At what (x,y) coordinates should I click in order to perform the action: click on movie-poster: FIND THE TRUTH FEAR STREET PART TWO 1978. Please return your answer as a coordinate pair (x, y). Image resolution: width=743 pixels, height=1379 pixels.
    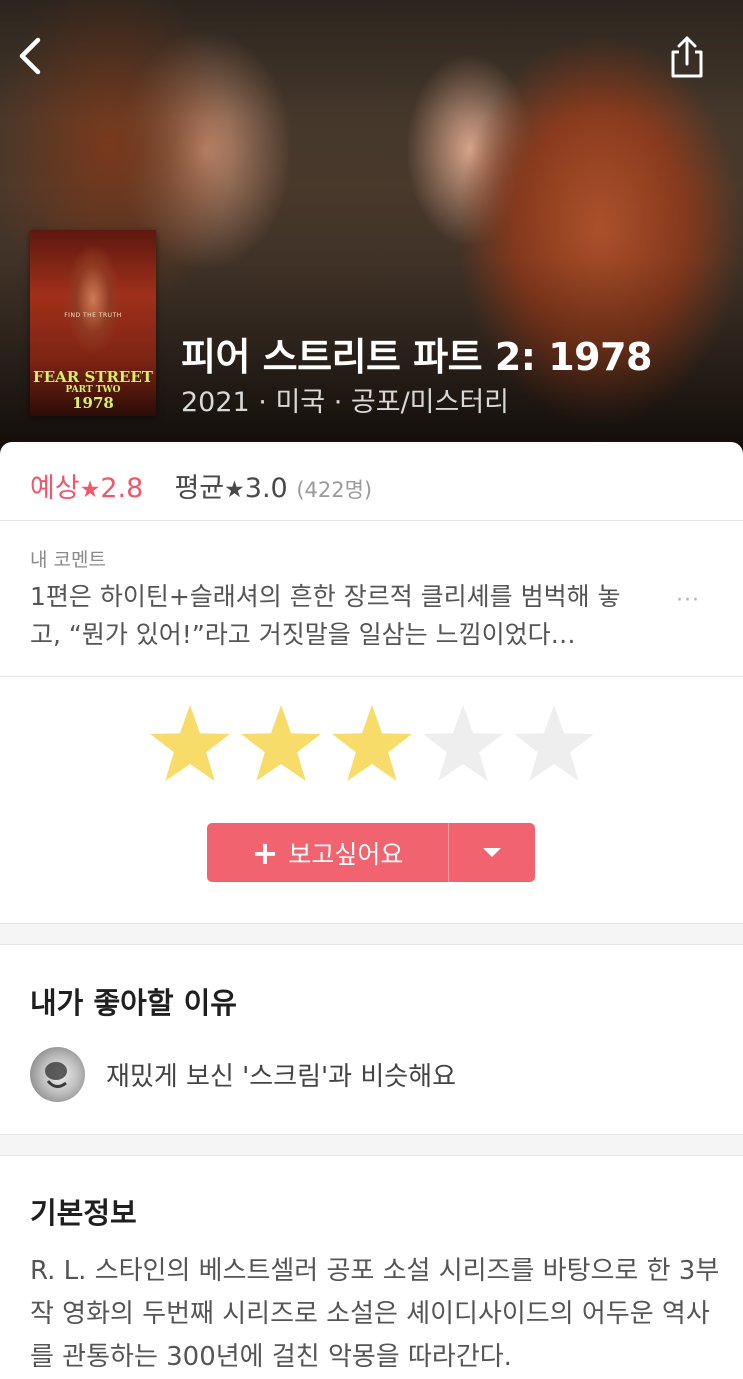
    Looking at the image, I should click on (93, 323).